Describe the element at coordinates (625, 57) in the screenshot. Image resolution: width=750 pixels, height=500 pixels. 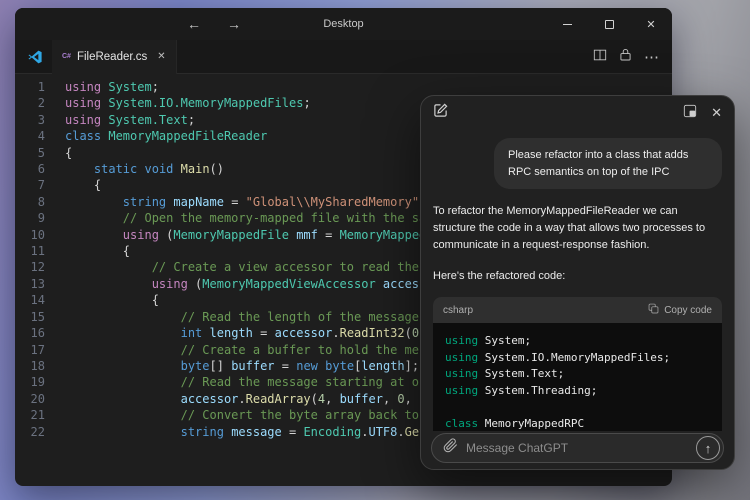
I see `lock-icon` at that location.